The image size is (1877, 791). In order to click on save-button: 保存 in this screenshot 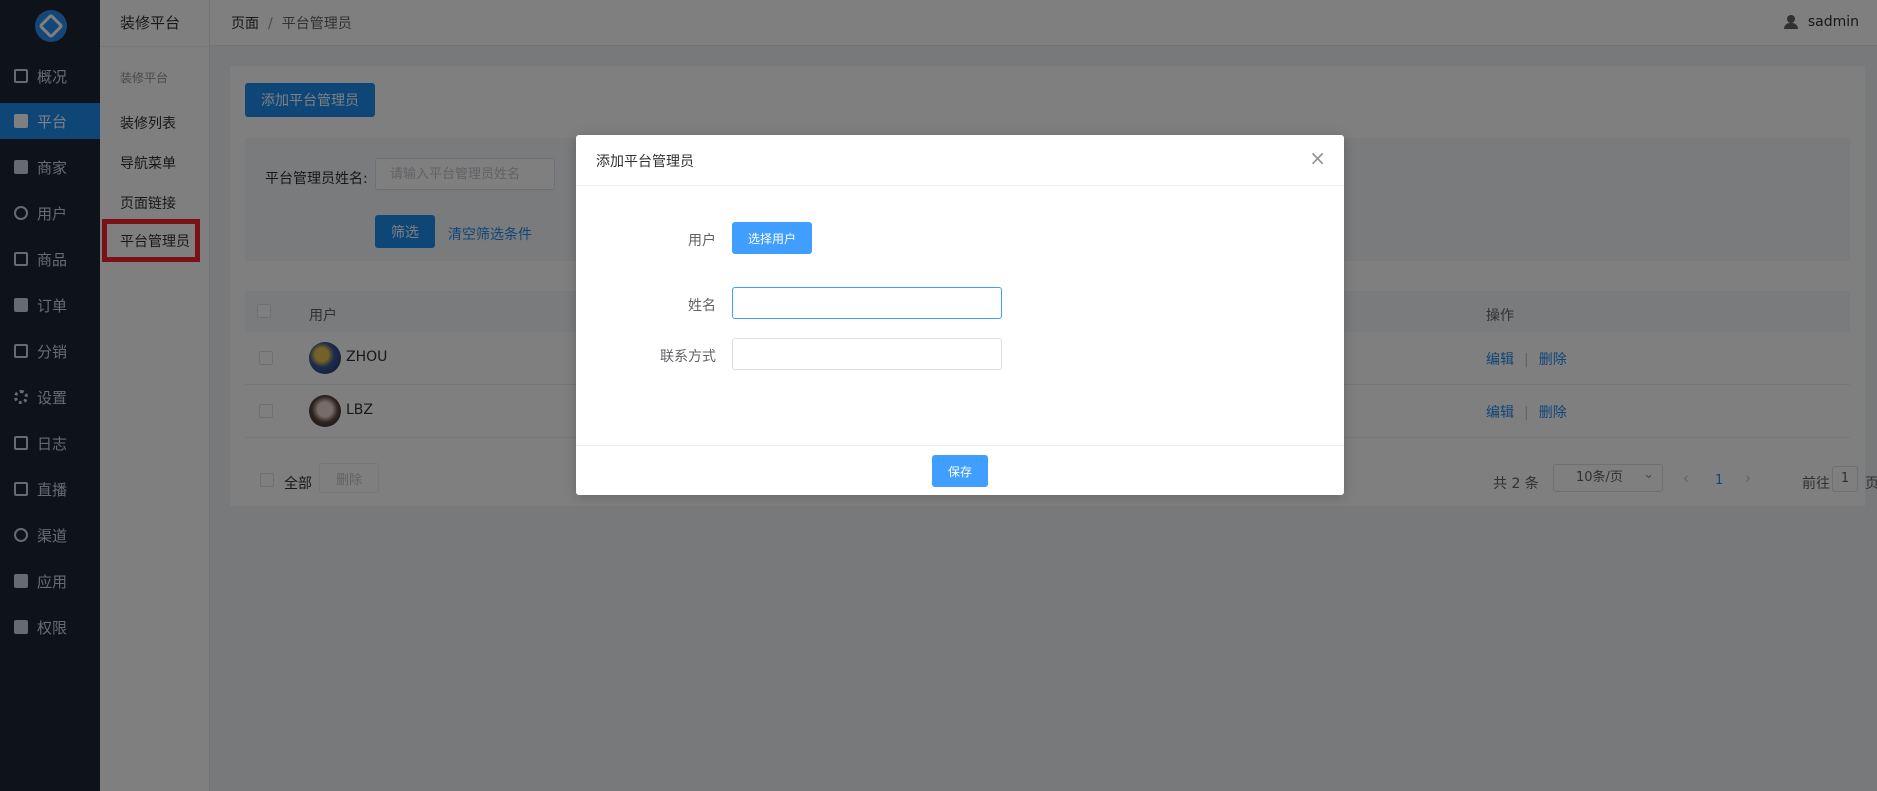, I will do `click(960, 471)`.